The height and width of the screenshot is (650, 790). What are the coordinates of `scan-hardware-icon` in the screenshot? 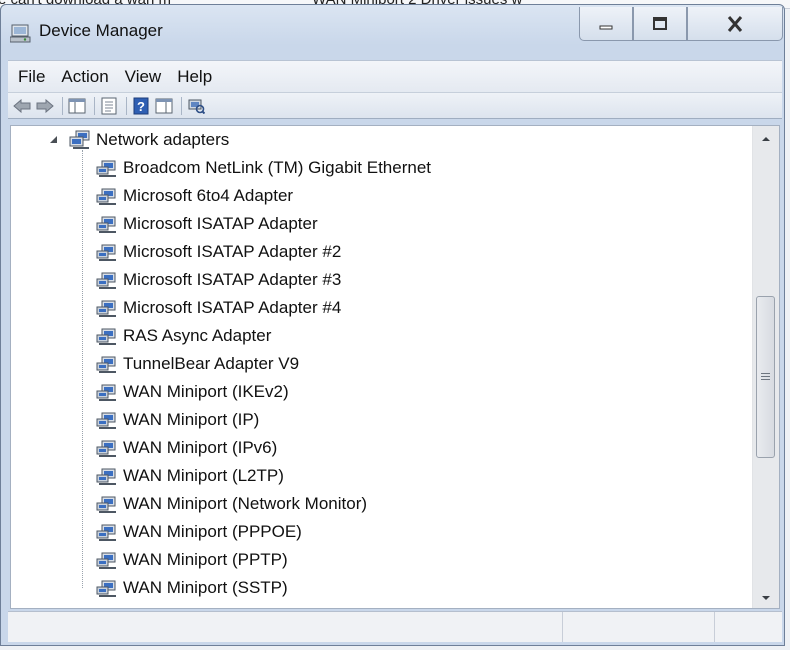 It's located at (196, 106).